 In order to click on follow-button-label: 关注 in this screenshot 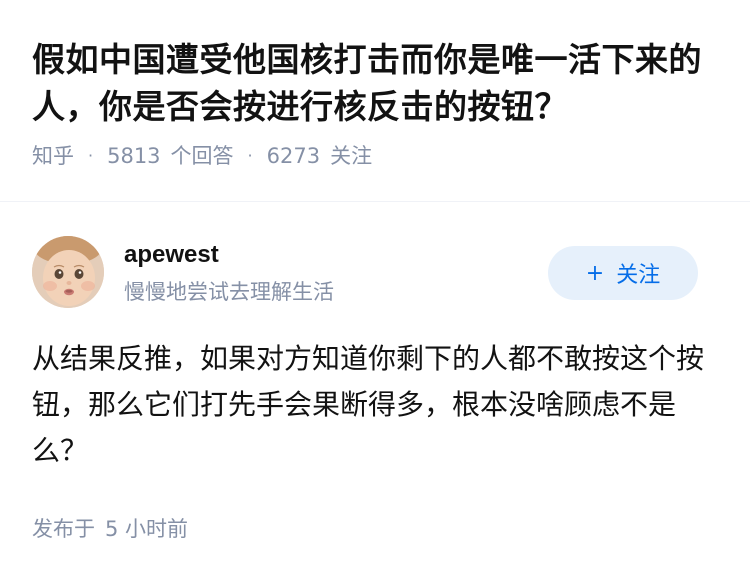, I will do `click(638, 275)`.